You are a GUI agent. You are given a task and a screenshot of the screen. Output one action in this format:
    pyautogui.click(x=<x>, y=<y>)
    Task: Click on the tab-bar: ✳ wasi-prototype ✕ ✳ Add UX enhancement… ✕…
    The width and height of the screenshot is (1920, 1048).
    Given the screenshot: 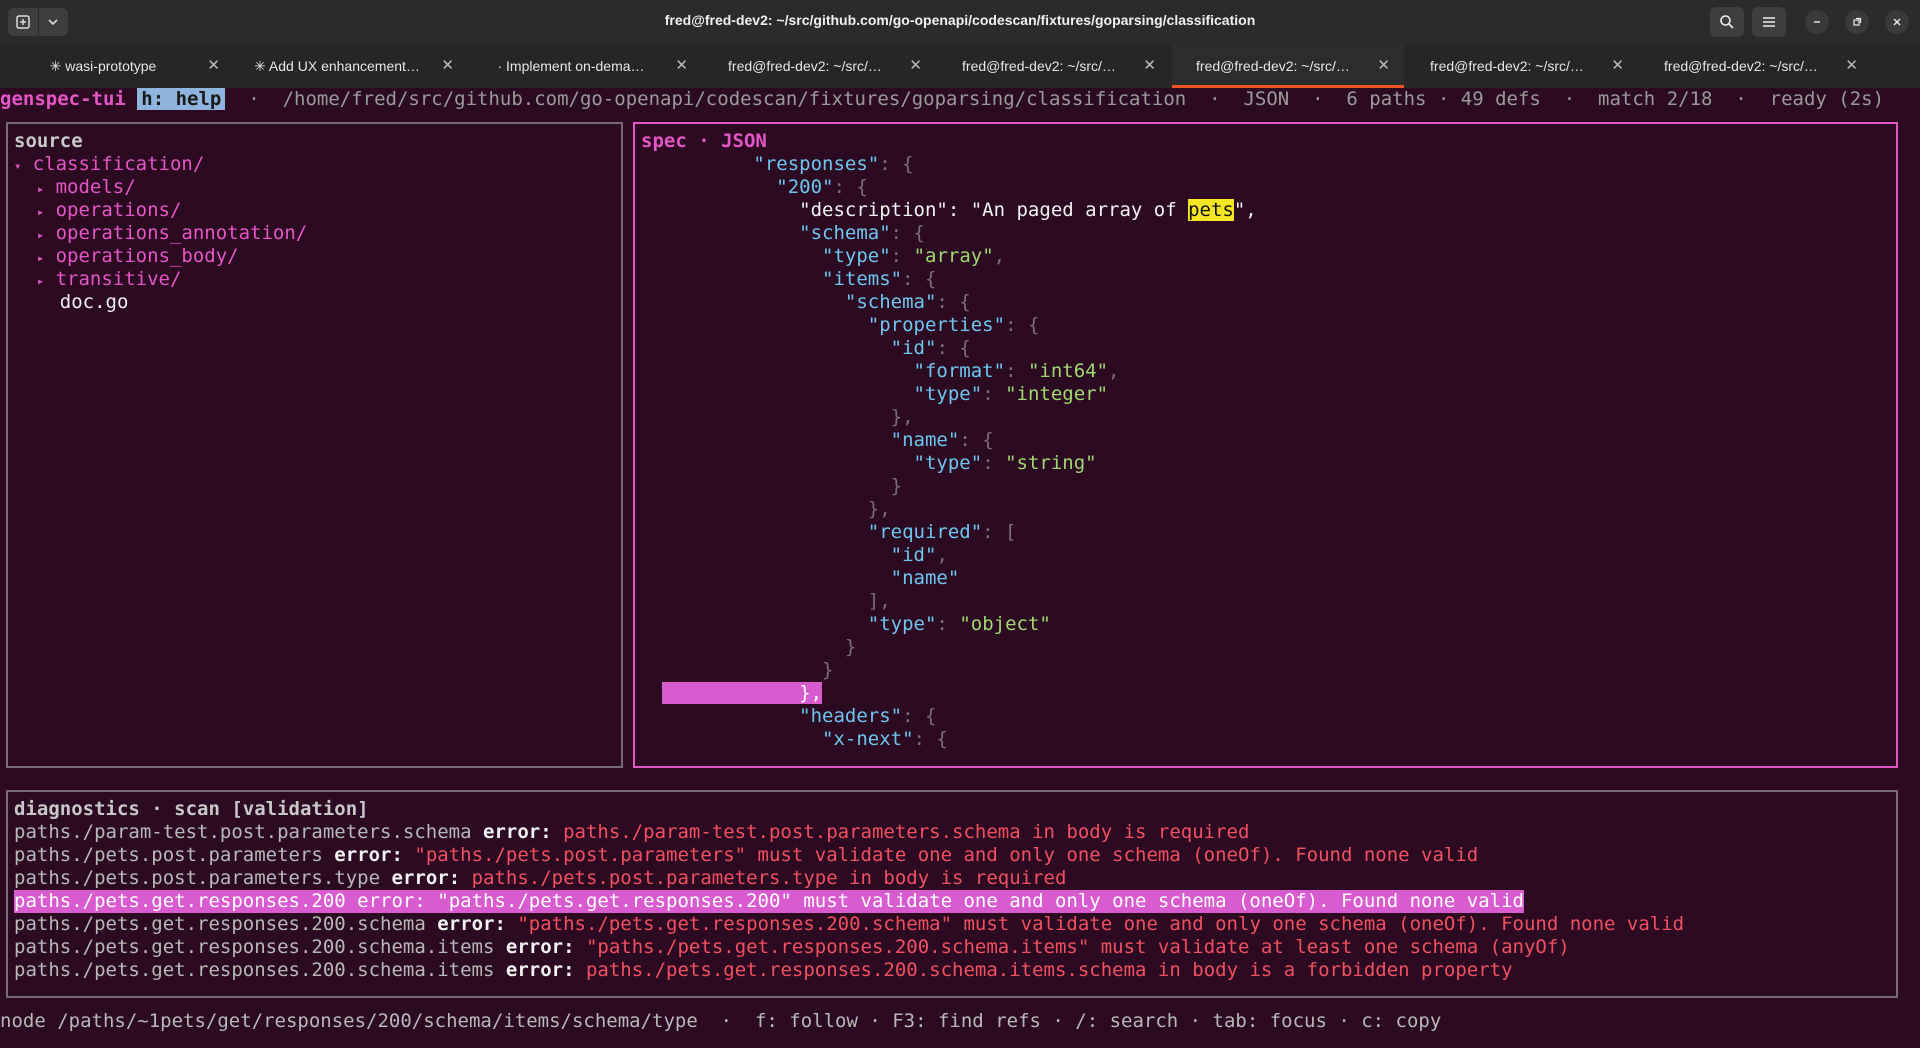 What is the action you would take?
    pyautogui.click(x=960, y=66)
    